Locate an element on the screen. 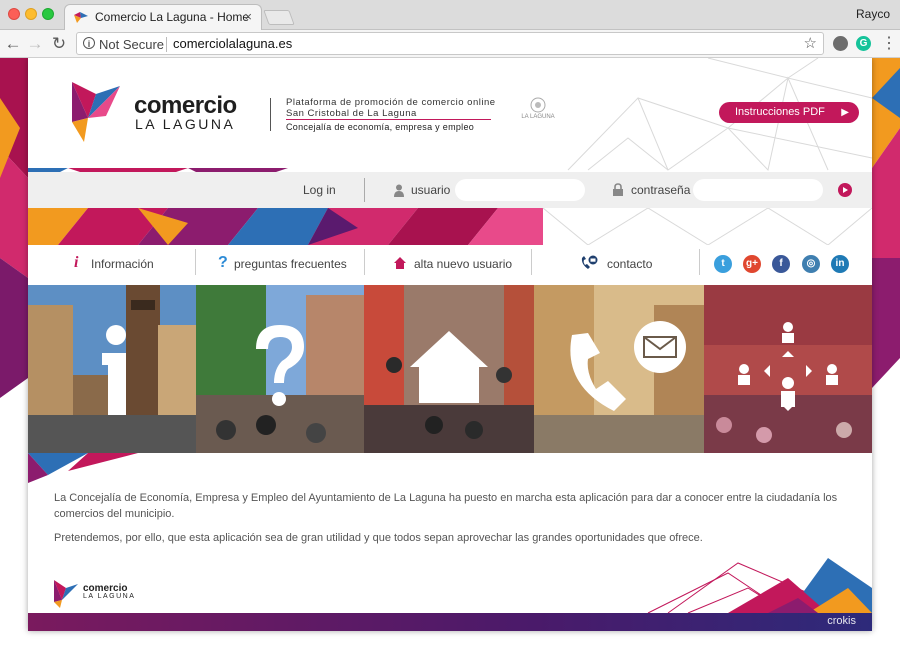  grammarly-extension-icon: G is located at coordinates (863, 43).